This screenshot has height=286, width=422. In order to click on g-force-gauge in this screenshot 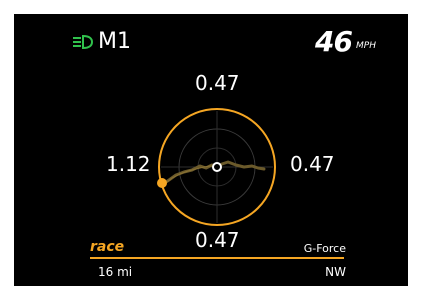, I will do `click(216, 167)`.